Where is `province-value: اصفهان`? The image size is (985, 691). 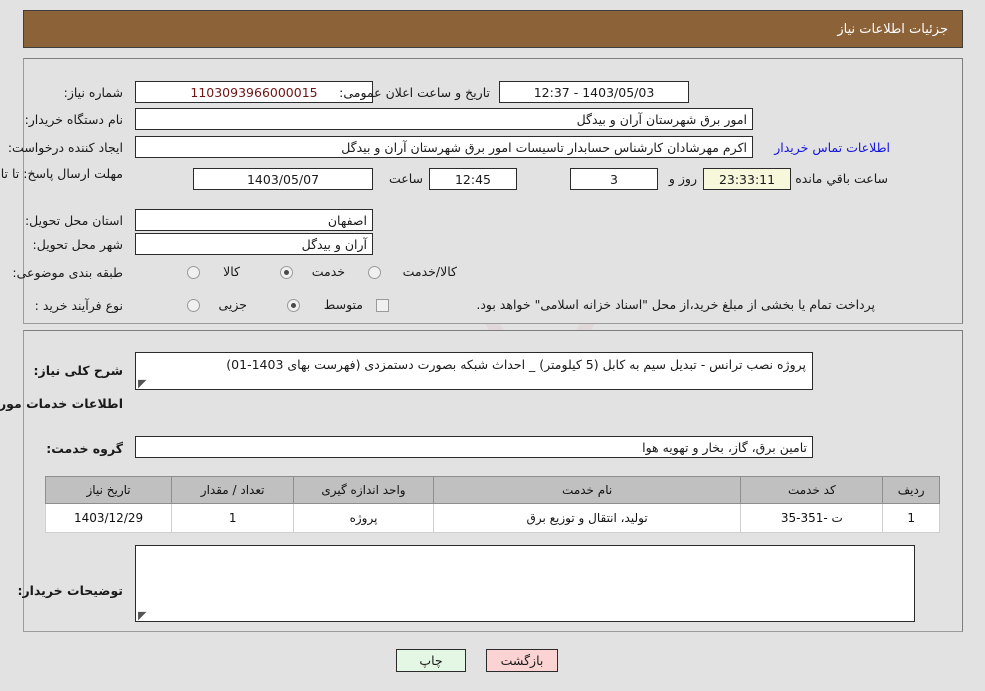 province-value: اصفهان is located at coordinates (254, 220).